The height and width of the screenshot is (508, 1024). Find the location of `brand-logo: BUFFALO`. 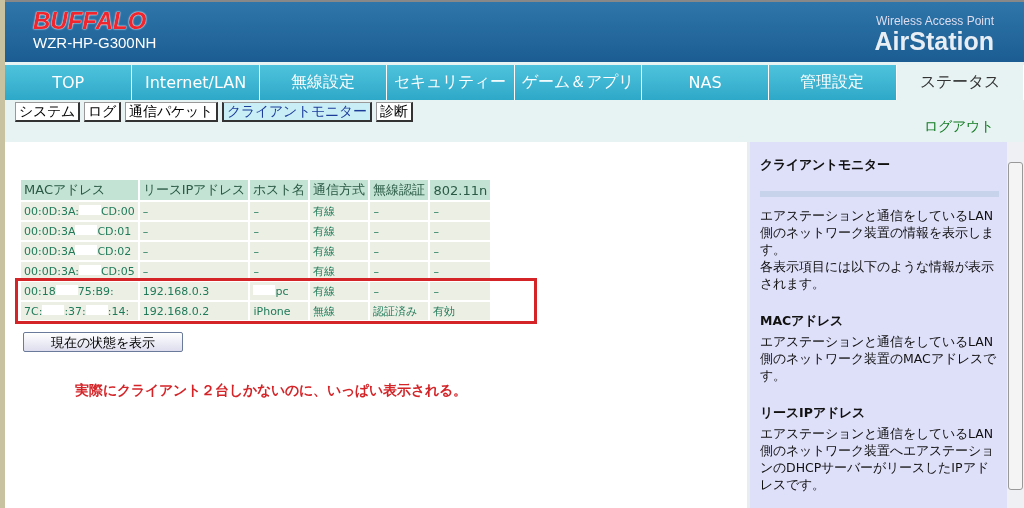

brand-logo: BUFFALO is located at coordinates (90, 21).